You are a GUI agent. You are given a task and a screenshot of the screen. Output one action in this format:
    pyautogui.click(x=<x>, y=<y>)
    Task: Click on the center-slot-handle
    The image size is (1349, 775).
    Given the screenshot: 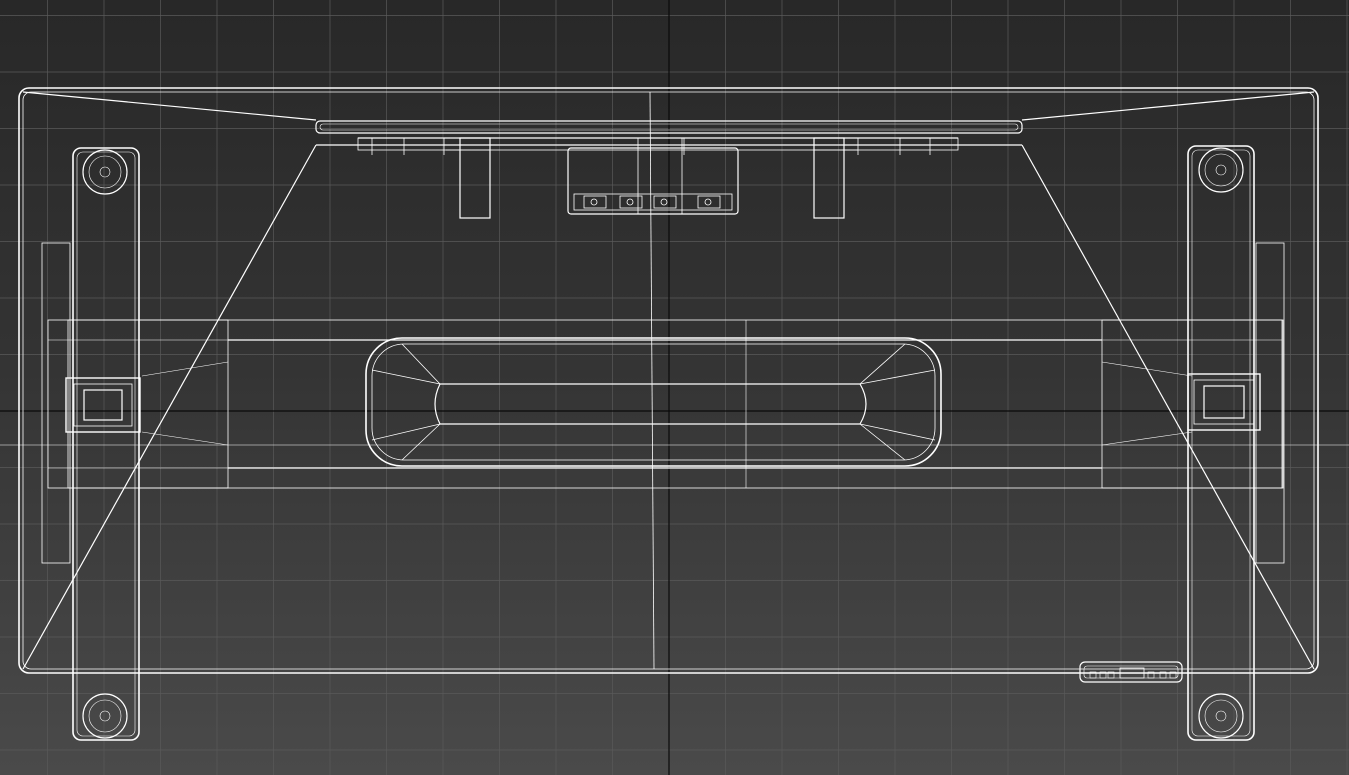 What is the action you would take?
    pyautogui.click(x=653, y=402)
    